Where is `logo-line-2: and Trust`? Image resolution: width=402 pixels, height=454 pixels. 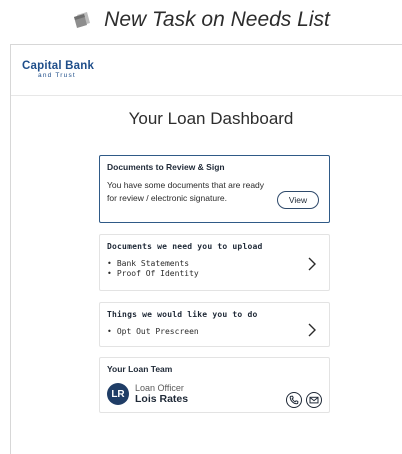
logo-line-2: and Trust is located at coordinates (57, 75).